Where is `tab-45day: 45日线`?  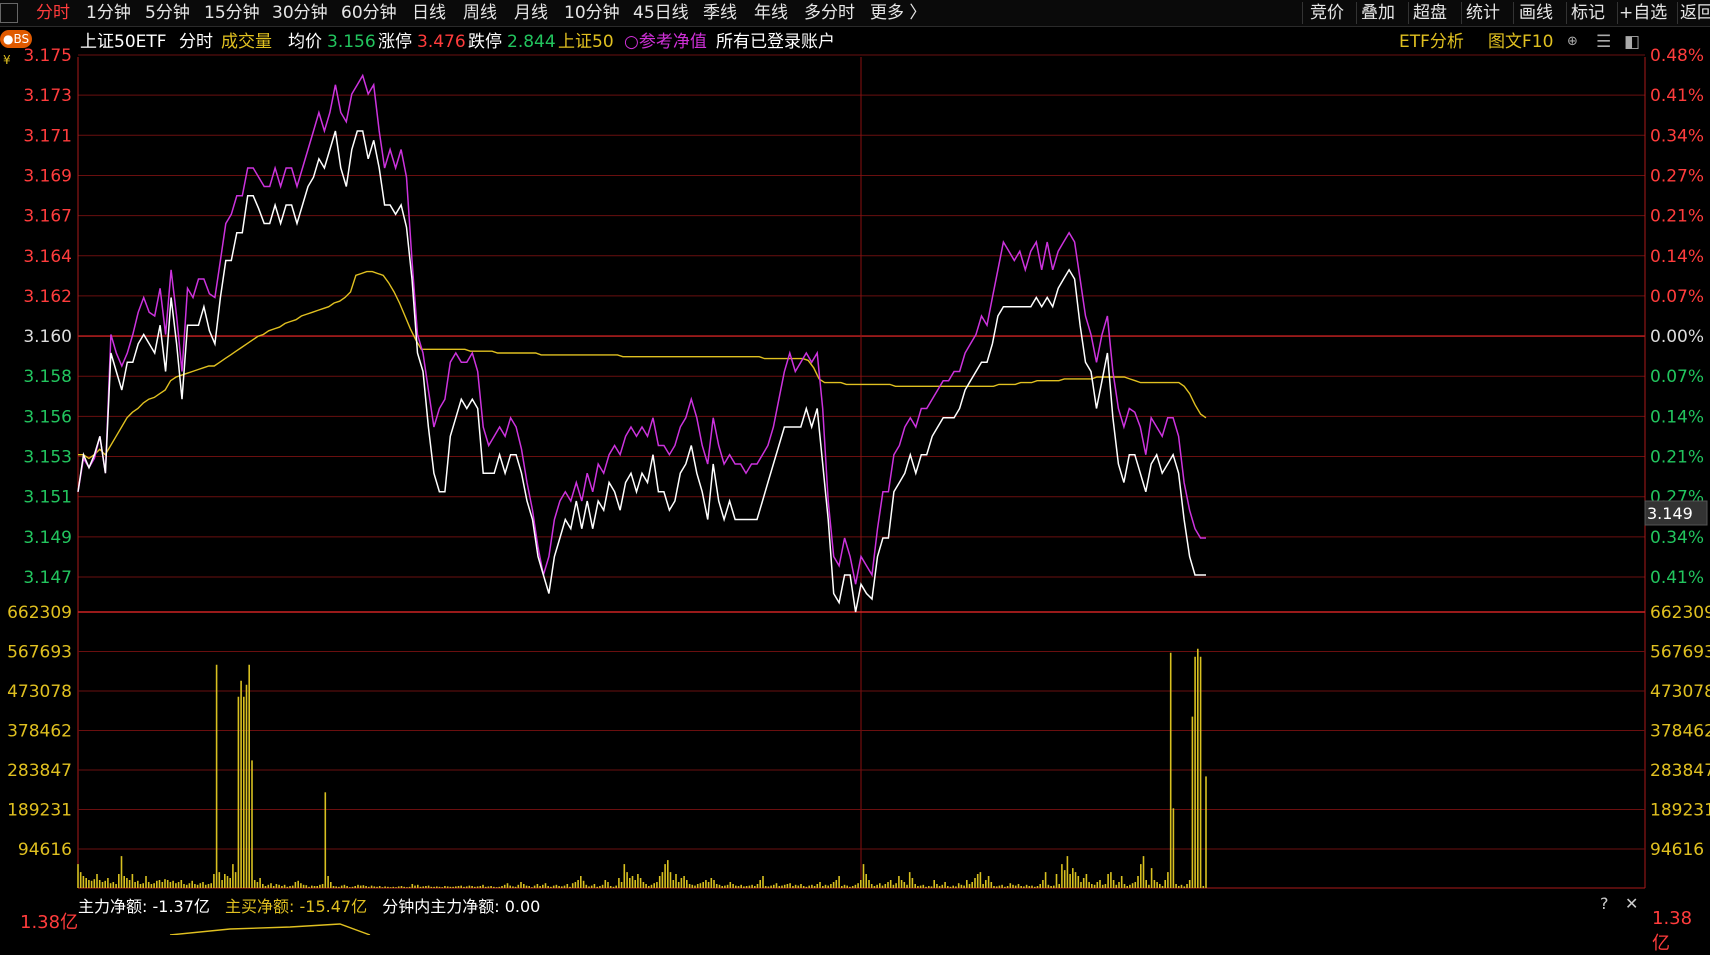 tab-45day: 45日线 is located at coordinates (661, 13).